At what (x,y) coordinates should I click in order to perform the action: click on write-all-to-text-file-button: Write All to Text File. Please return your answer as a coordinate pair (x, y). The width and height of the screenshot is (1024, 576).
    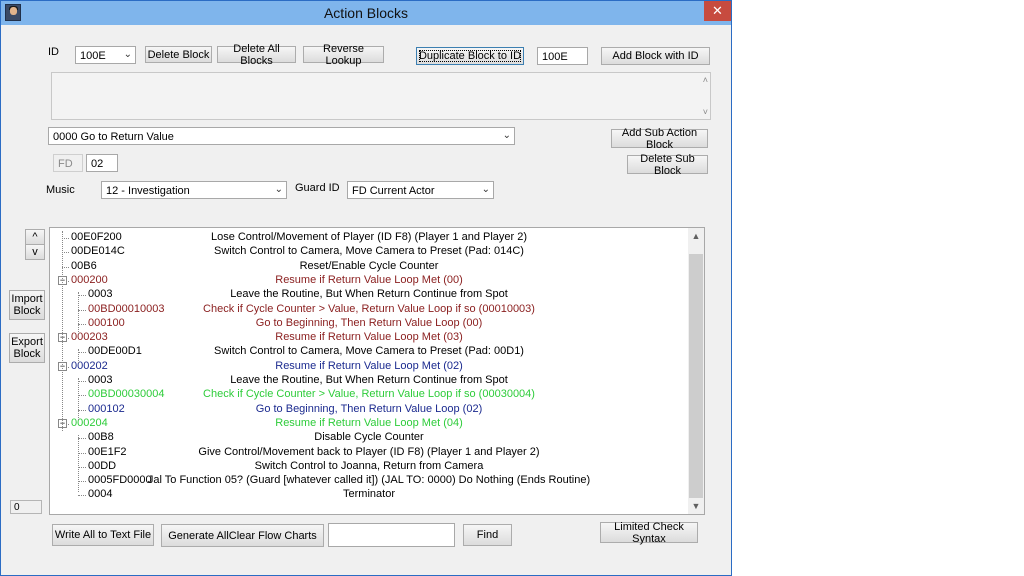
    Looking at the image, I should click on (103, 535).